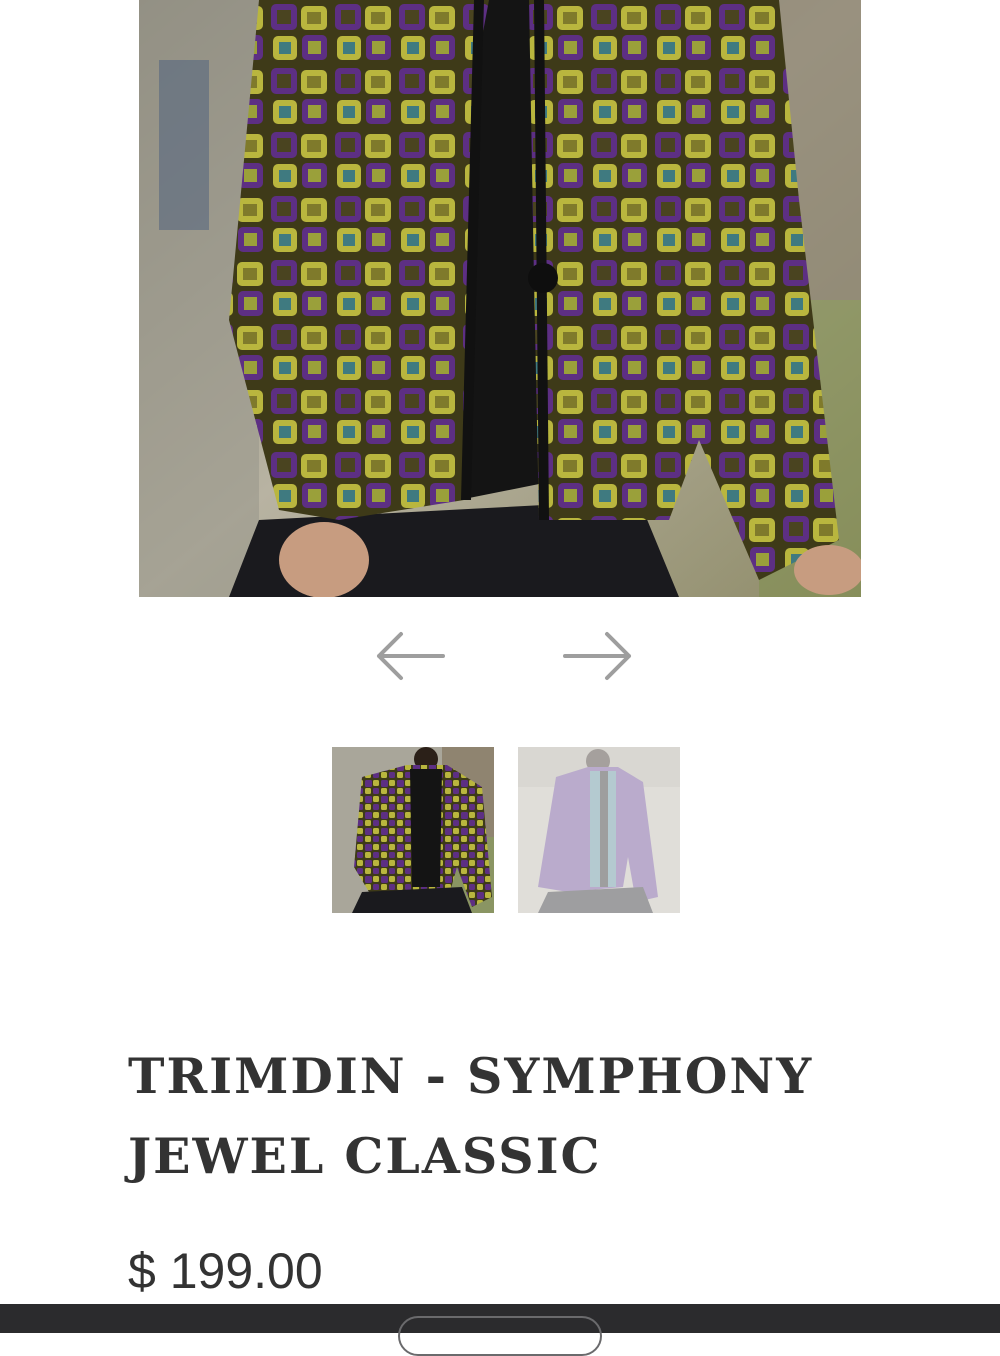 This screenshot has height=1356, width=1000. I want to click on carousel-next-button, so click(598, 656).